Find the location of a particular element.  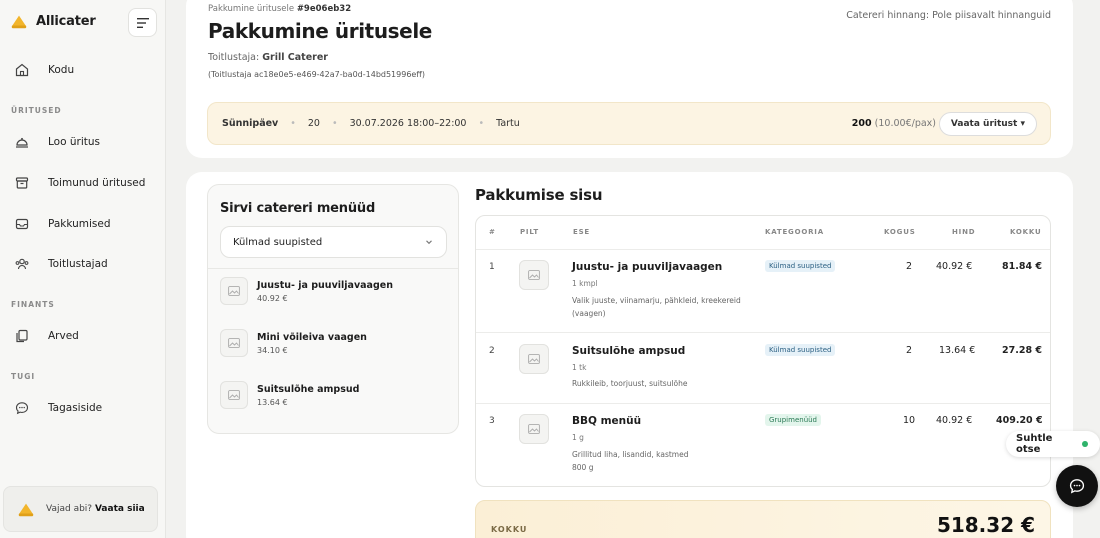

sidebar-item-label: Pakkumised is located at coordinates (79, 224).